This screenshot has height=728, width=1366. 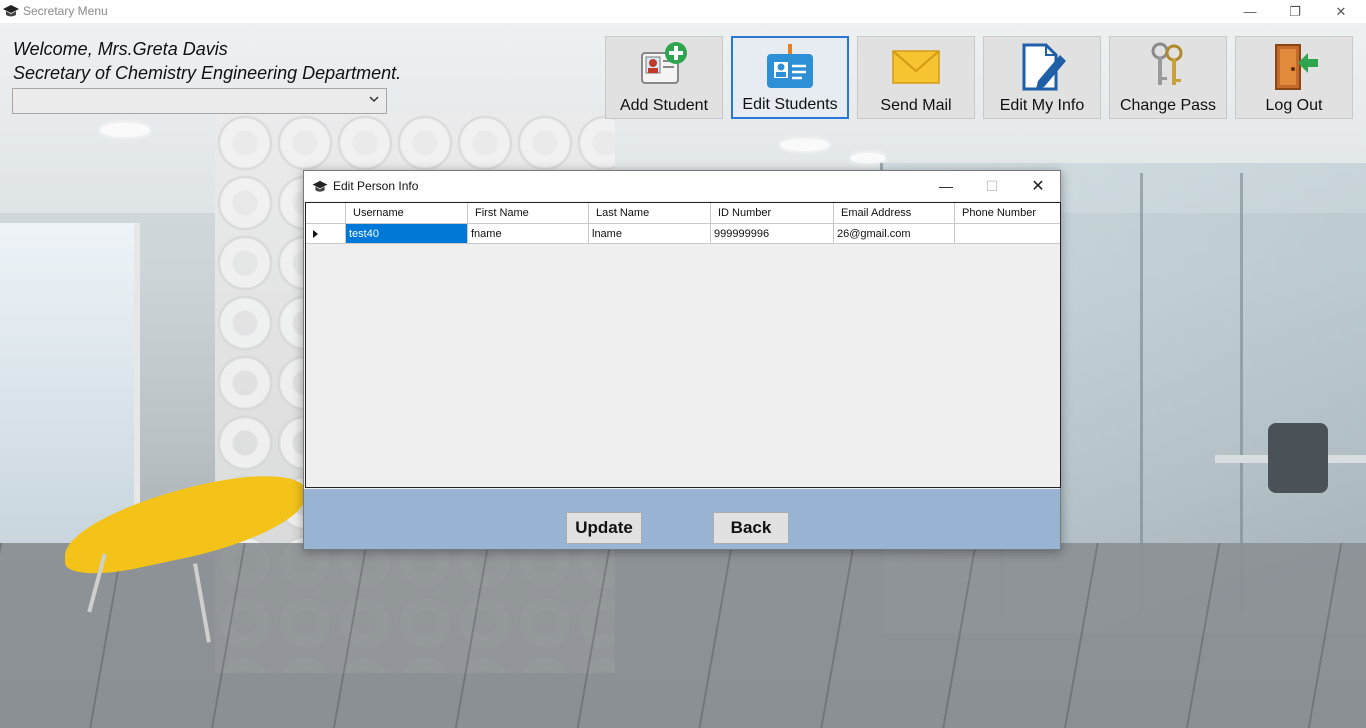 I want to click on edit-document-icon, so click(x=1044, y=67).